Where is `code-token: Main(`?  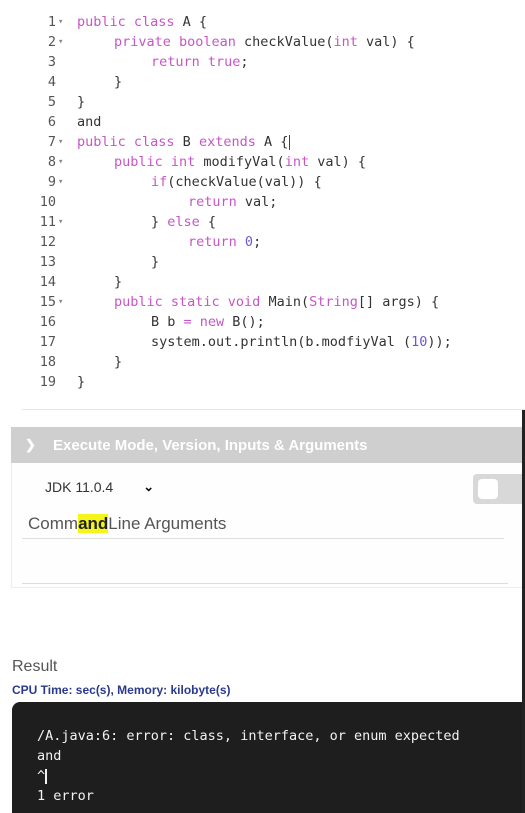
code-token: Main( is located at coordinates (285, 302).